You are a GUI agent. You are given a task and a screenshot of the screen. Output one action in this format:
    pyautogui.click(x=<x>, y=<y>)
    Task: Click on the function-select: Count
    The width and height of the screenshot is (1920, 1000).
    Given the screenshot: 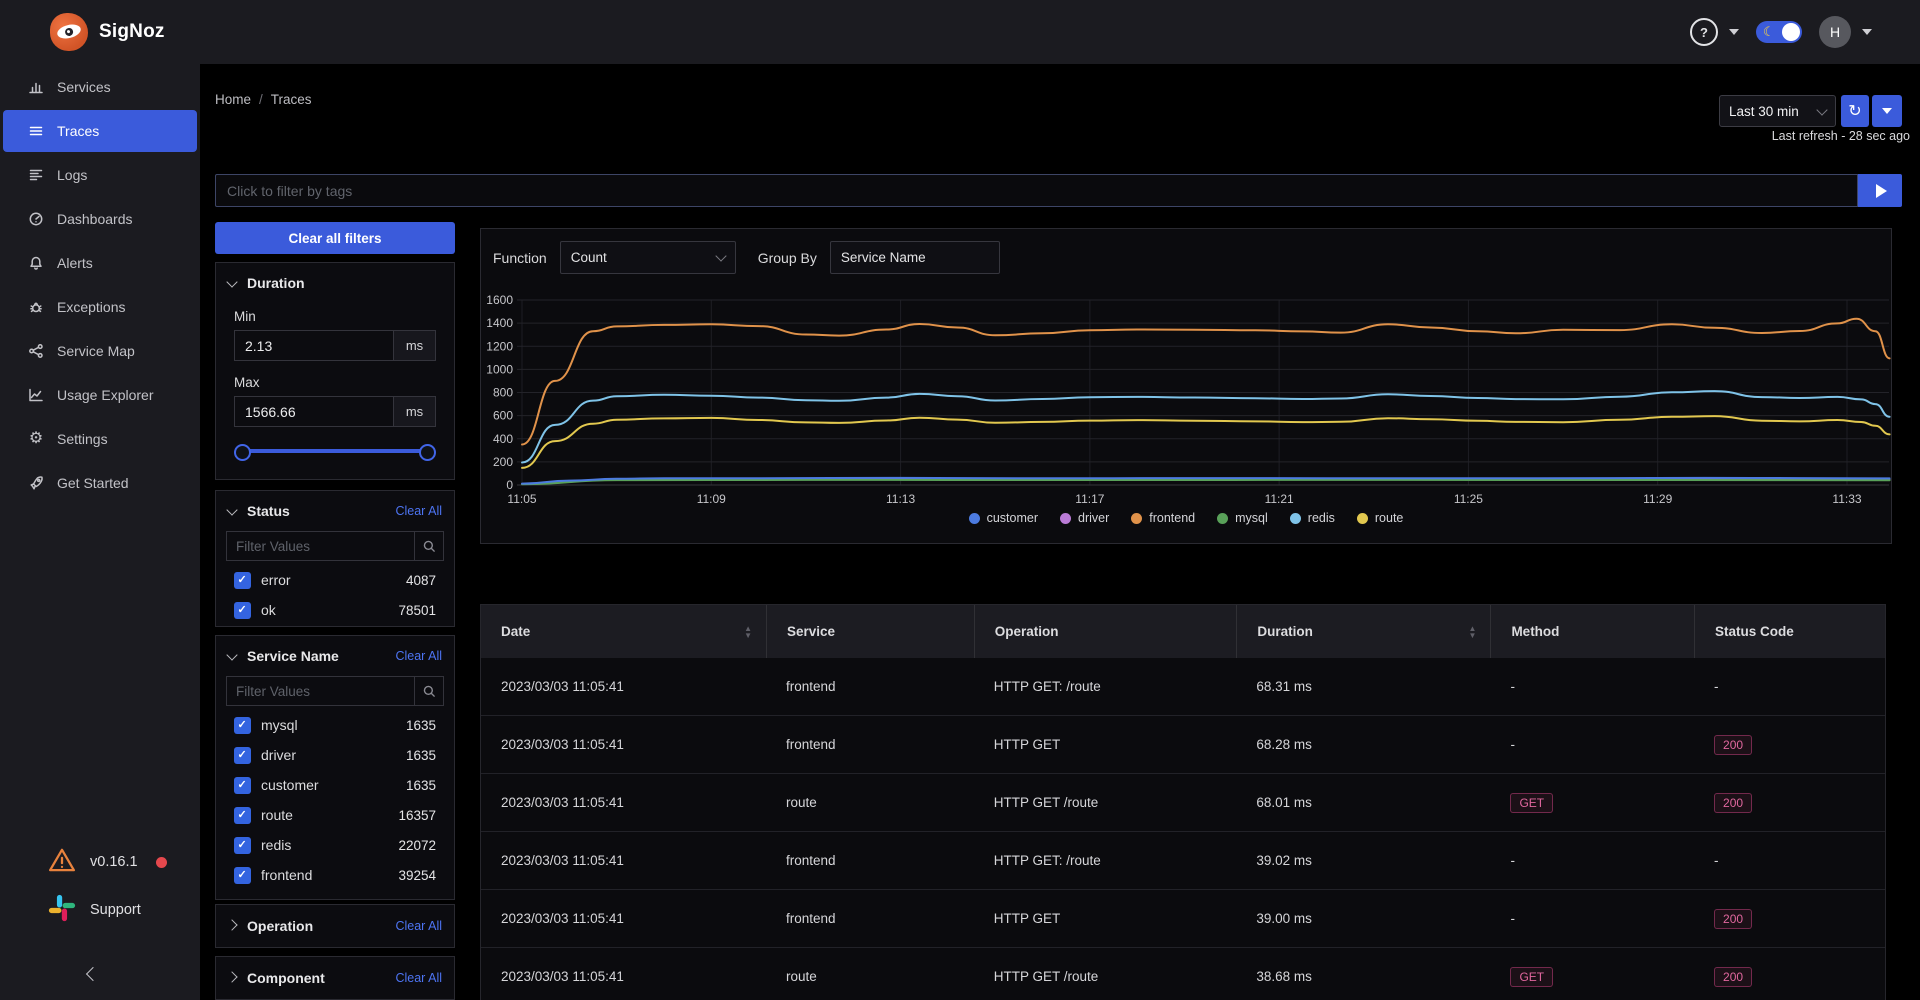 What is the action you would take?
    pyautogui.click(x=647, y=257)
    